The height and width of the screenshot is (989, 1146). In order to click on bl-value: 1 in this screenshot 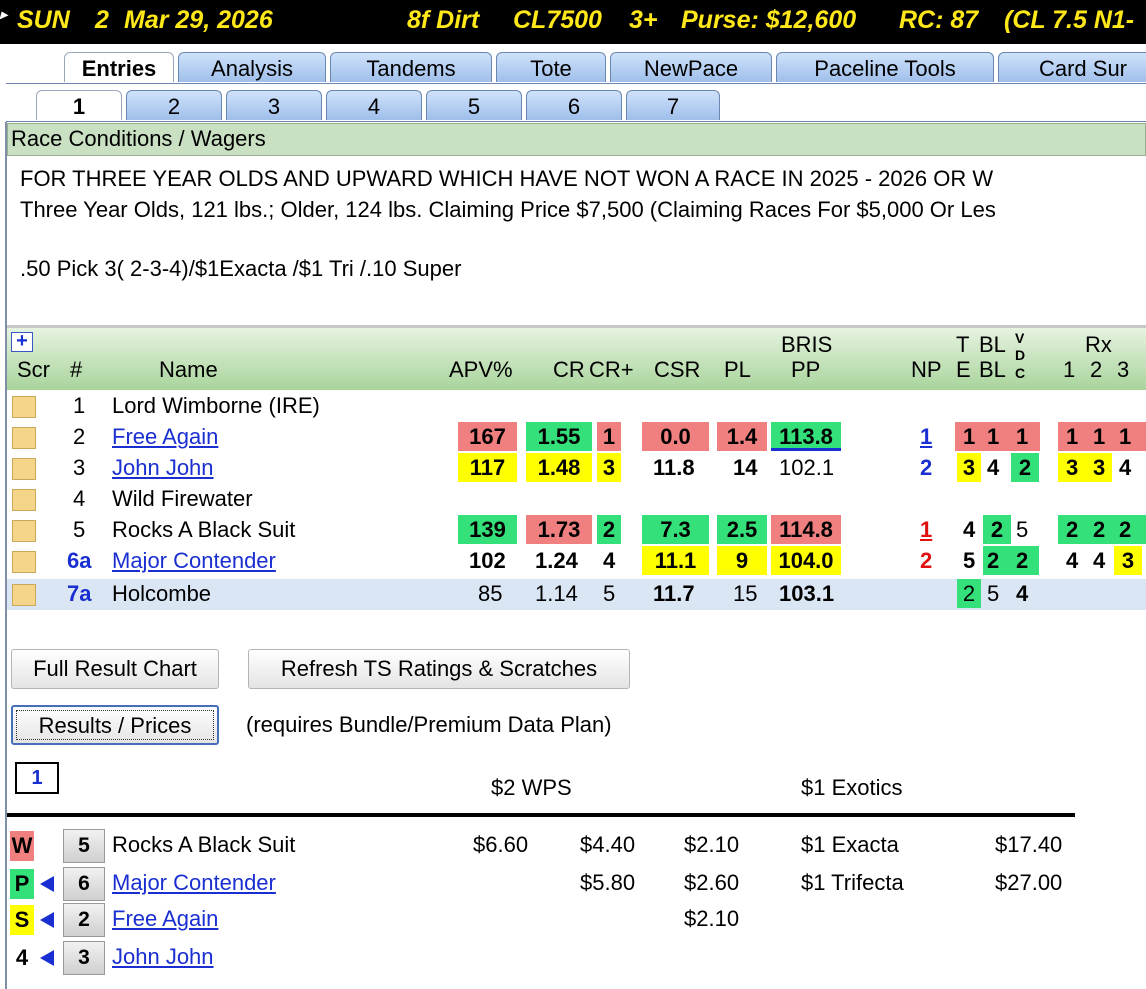, I will do `click(993, 436)`.